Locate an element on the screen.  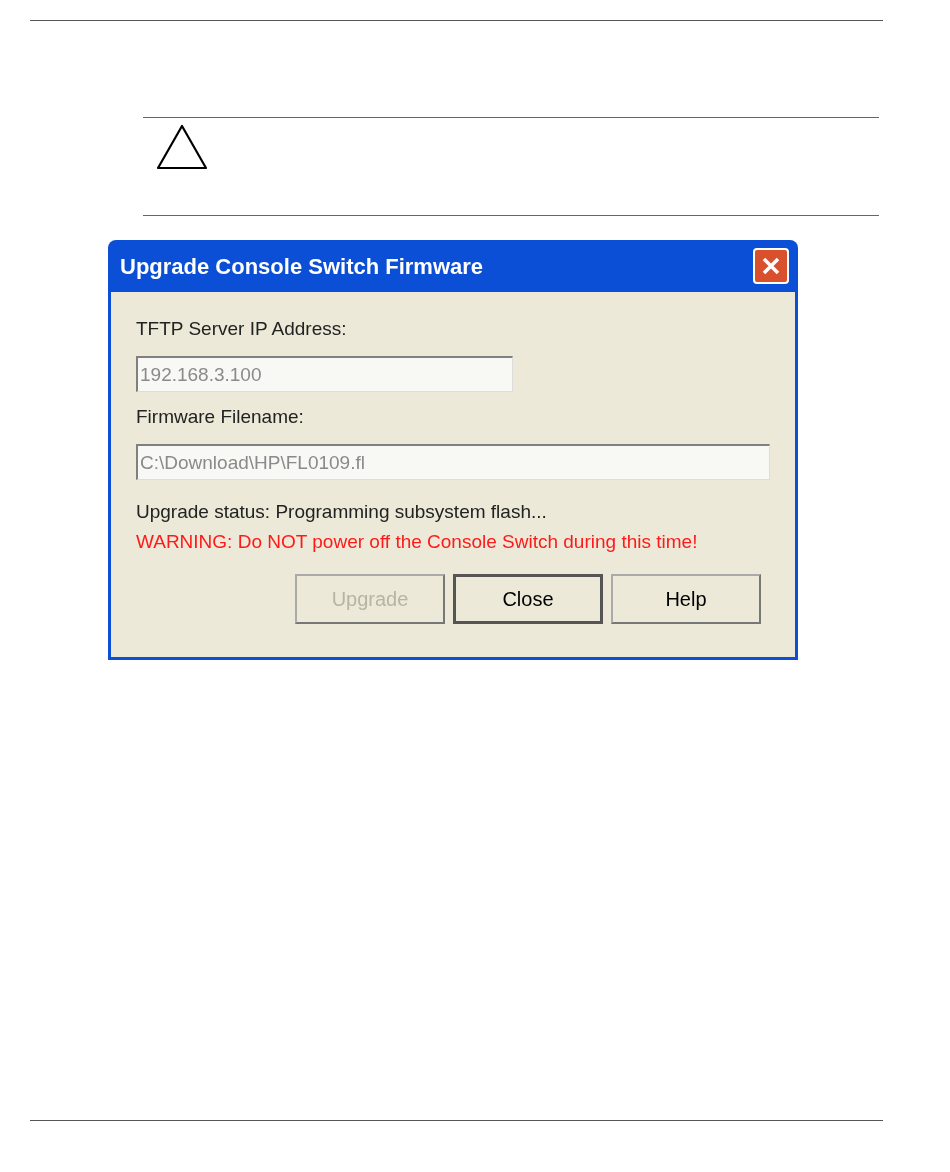
close-icon is located at coordinates (771, 266).